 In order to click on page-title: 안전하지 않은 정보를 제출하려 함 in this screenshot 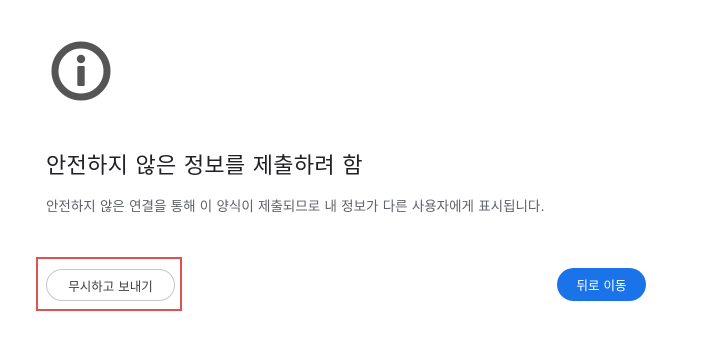, I will do `click(204, 166)`.